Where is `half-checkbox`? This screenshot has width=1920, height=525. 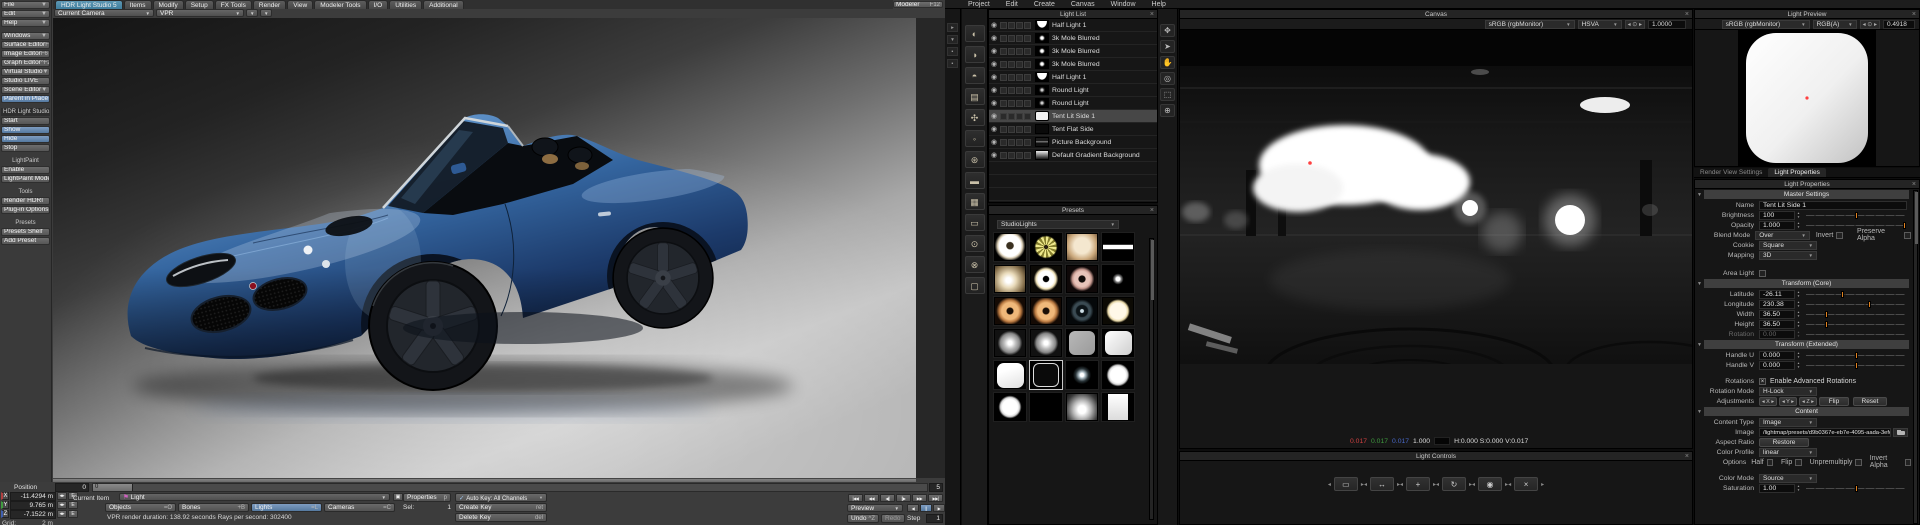
half-checkbox is located at coordinates (1770, 462).